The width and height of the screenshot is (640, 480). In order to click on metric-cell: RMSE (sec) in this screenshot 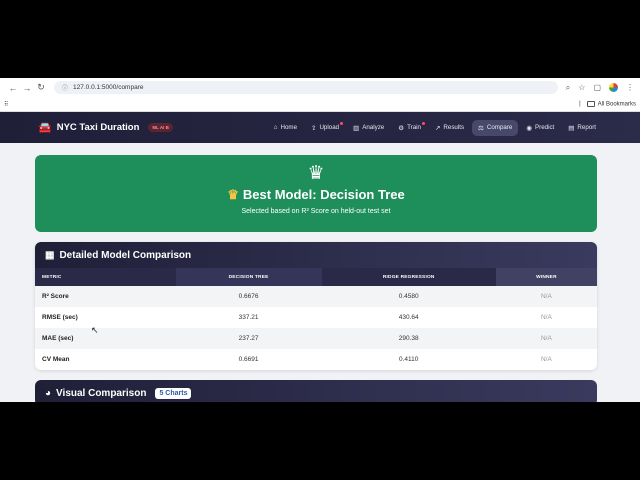, I will do `click(105, 317)`.